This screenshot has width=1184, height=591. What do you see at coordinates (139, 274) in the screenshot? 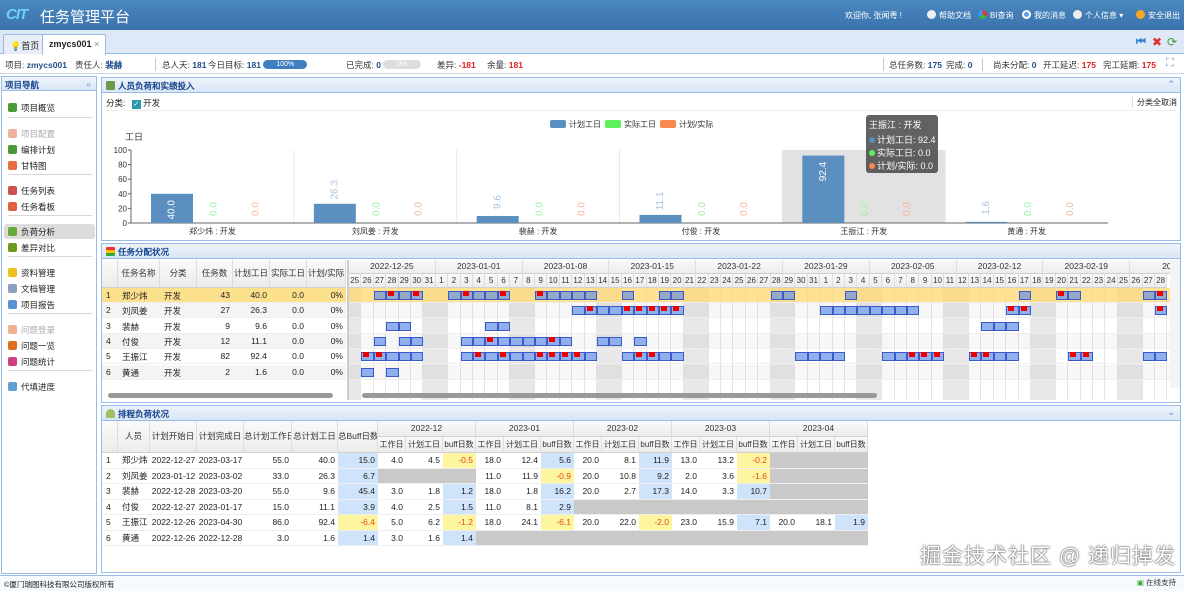
I see `column-header: 任务名称` at bounding box center [139, 274].